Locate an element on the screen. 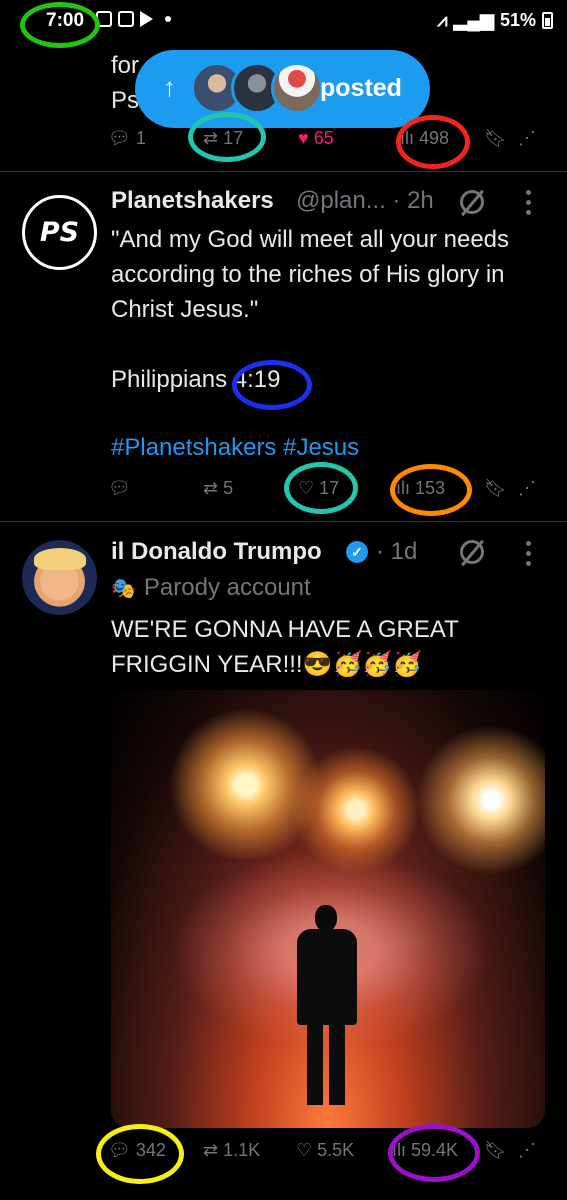 This screenshot has height=1200, width=567. system-icons: ⩘ ▂▄▆ 51% is located at coordinates (495, 20).